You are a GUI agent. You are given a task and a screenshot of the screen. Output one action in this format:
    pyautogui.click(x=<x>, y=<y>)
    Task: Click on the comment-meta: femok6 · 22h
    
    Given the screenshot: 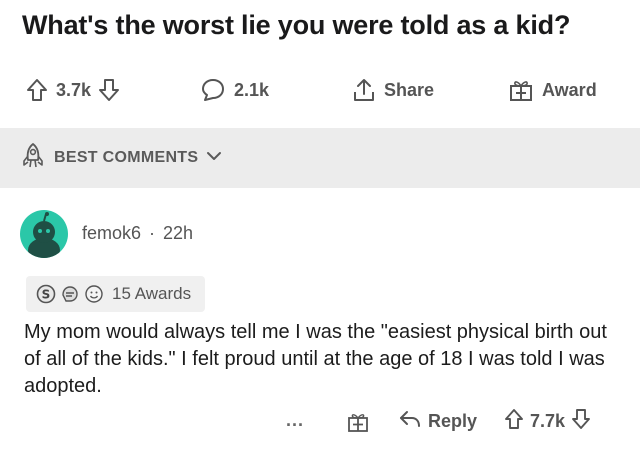 What is the action you would take?
    pyautogui.click(x=137, y=233)
    